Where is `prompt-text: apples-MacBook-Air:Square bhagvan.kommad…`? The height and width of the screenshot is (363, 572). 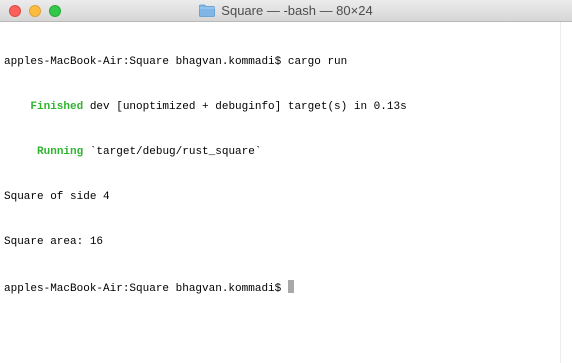
prompt-text: apples-MacBook-Air:Square bhagvan.kommad… is located at coordinates (146, 289).